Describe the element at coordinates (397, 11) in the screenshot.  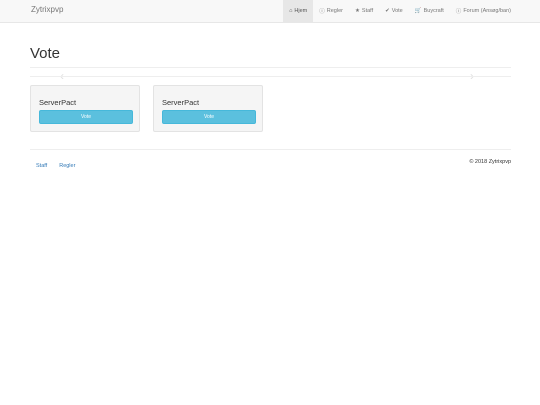
I see `nav-item-label: Vote` at that location.